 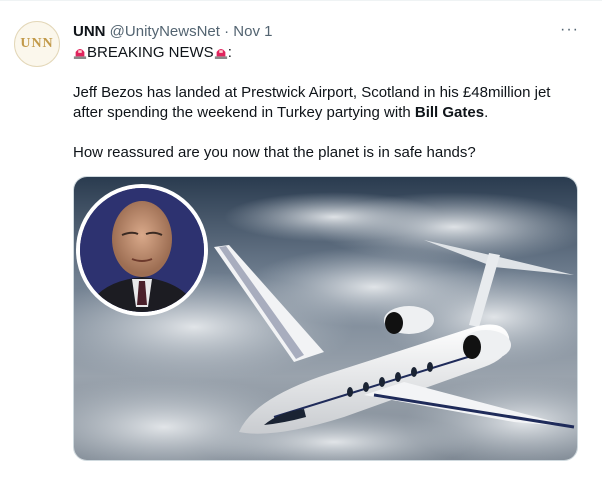 What do you see at coordinates (252, 31) in the screenshot?
I see `timestamp: Nov 1` at bounding box center [252, 31].